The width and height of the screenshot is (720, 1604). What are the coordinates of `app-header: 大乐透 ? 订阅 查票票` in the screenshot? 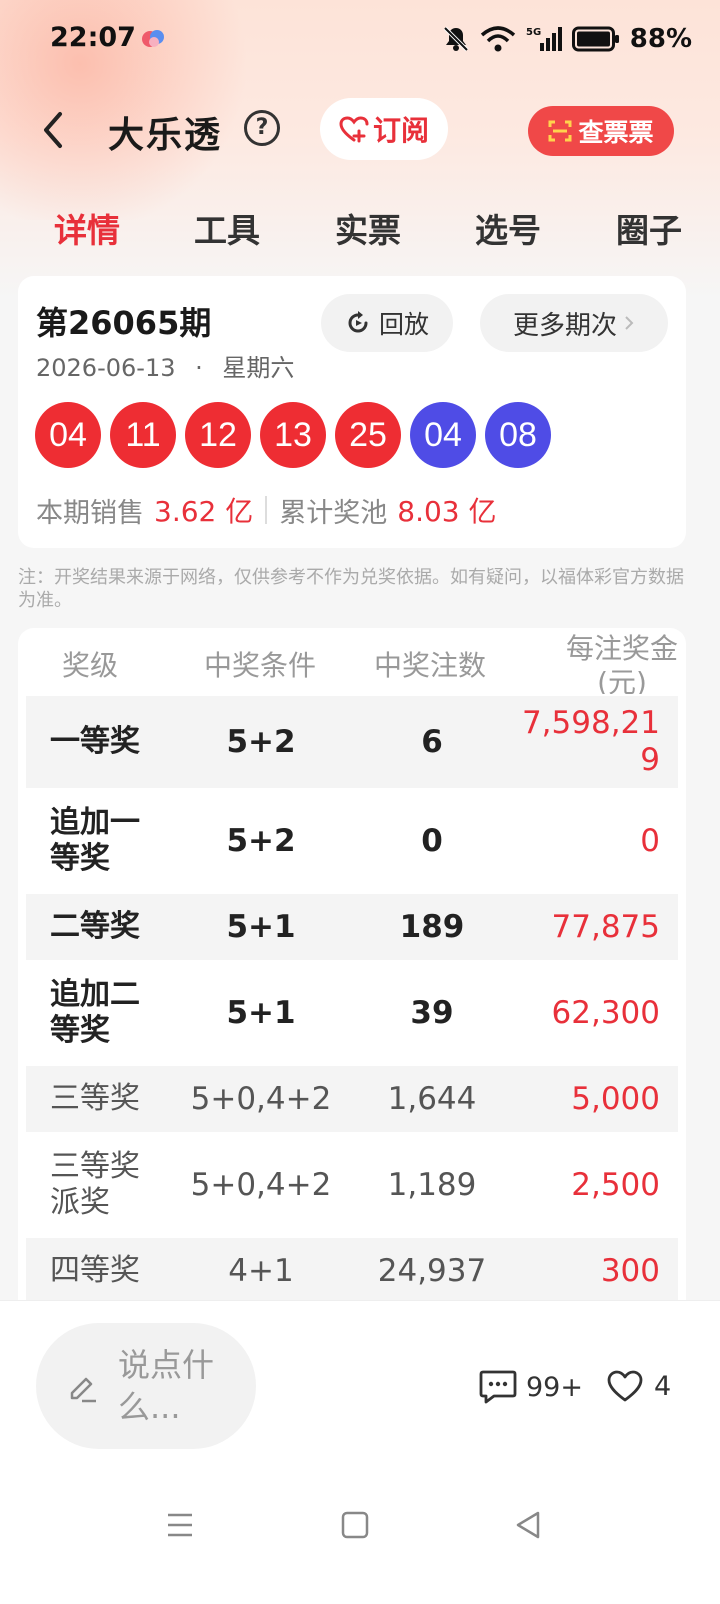 It's located at (360, 131).